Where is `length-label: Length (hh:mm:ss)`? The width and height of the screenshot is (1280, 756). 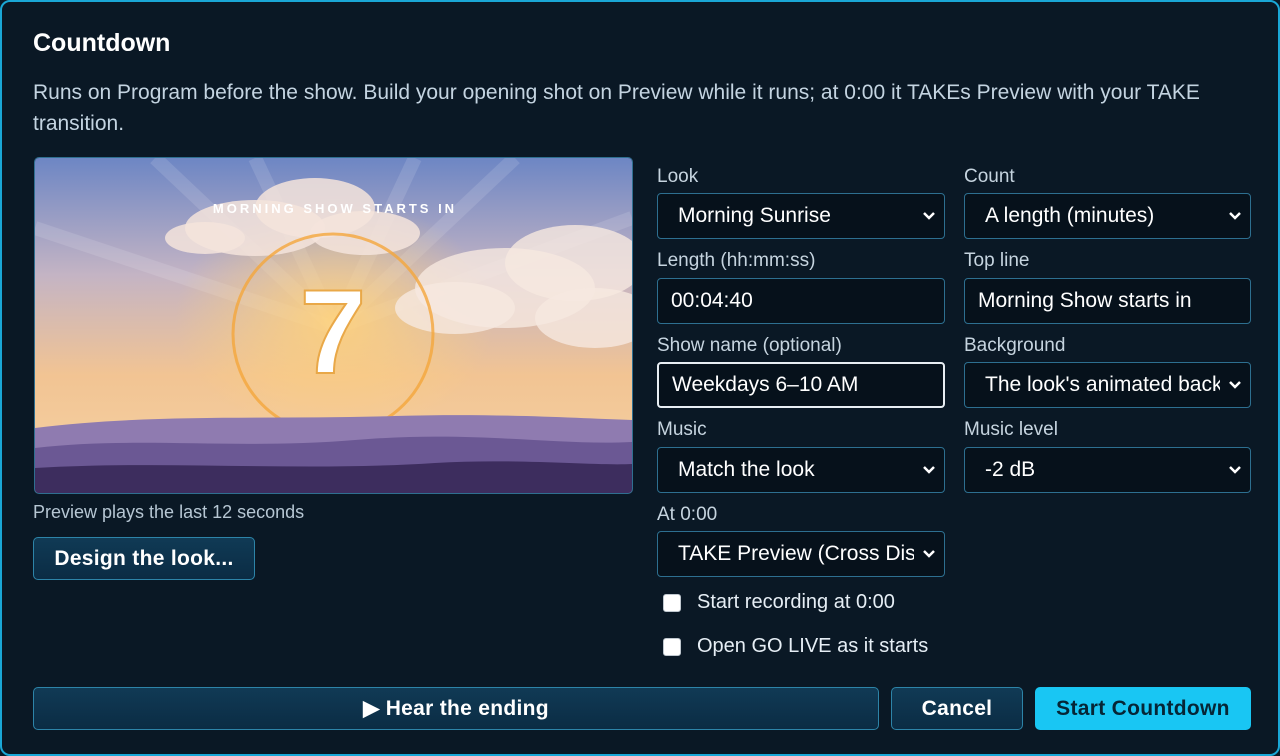
length-label: Length (hh:mm:ss) is located at coordinates (736, 260).